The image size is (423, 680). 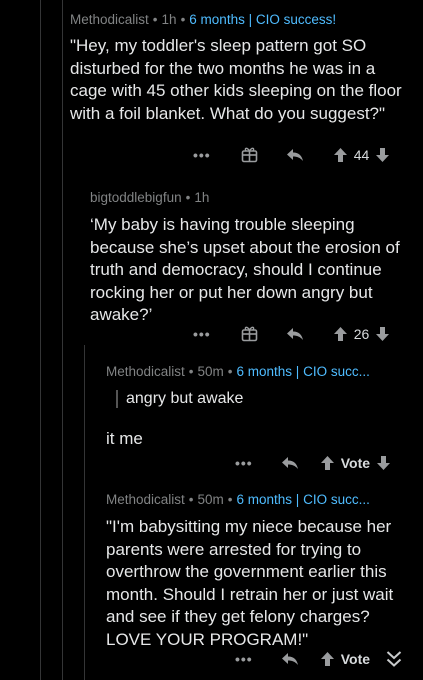 I want to click on collapse-chevron-icon, so click(x=394, y=659).